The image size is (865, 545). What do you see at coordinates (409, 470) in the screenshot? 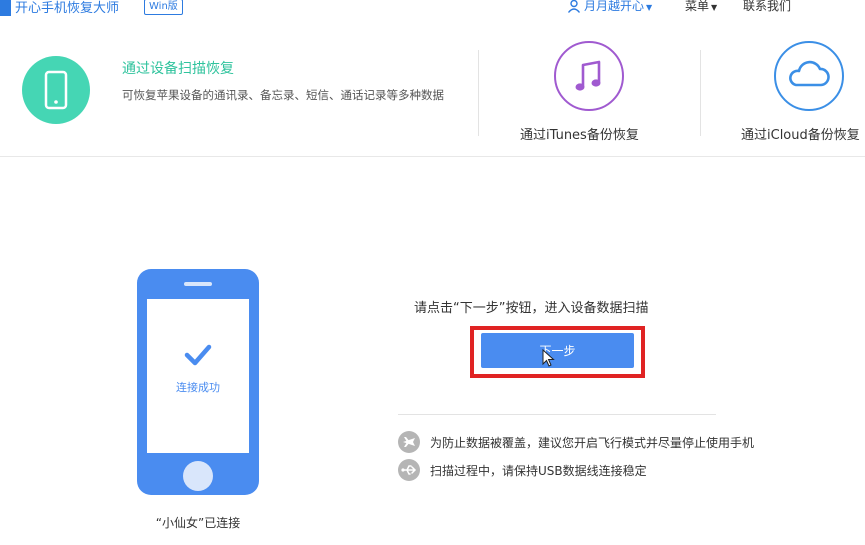
I see `usb-icon` at bounding box center [409, 470].